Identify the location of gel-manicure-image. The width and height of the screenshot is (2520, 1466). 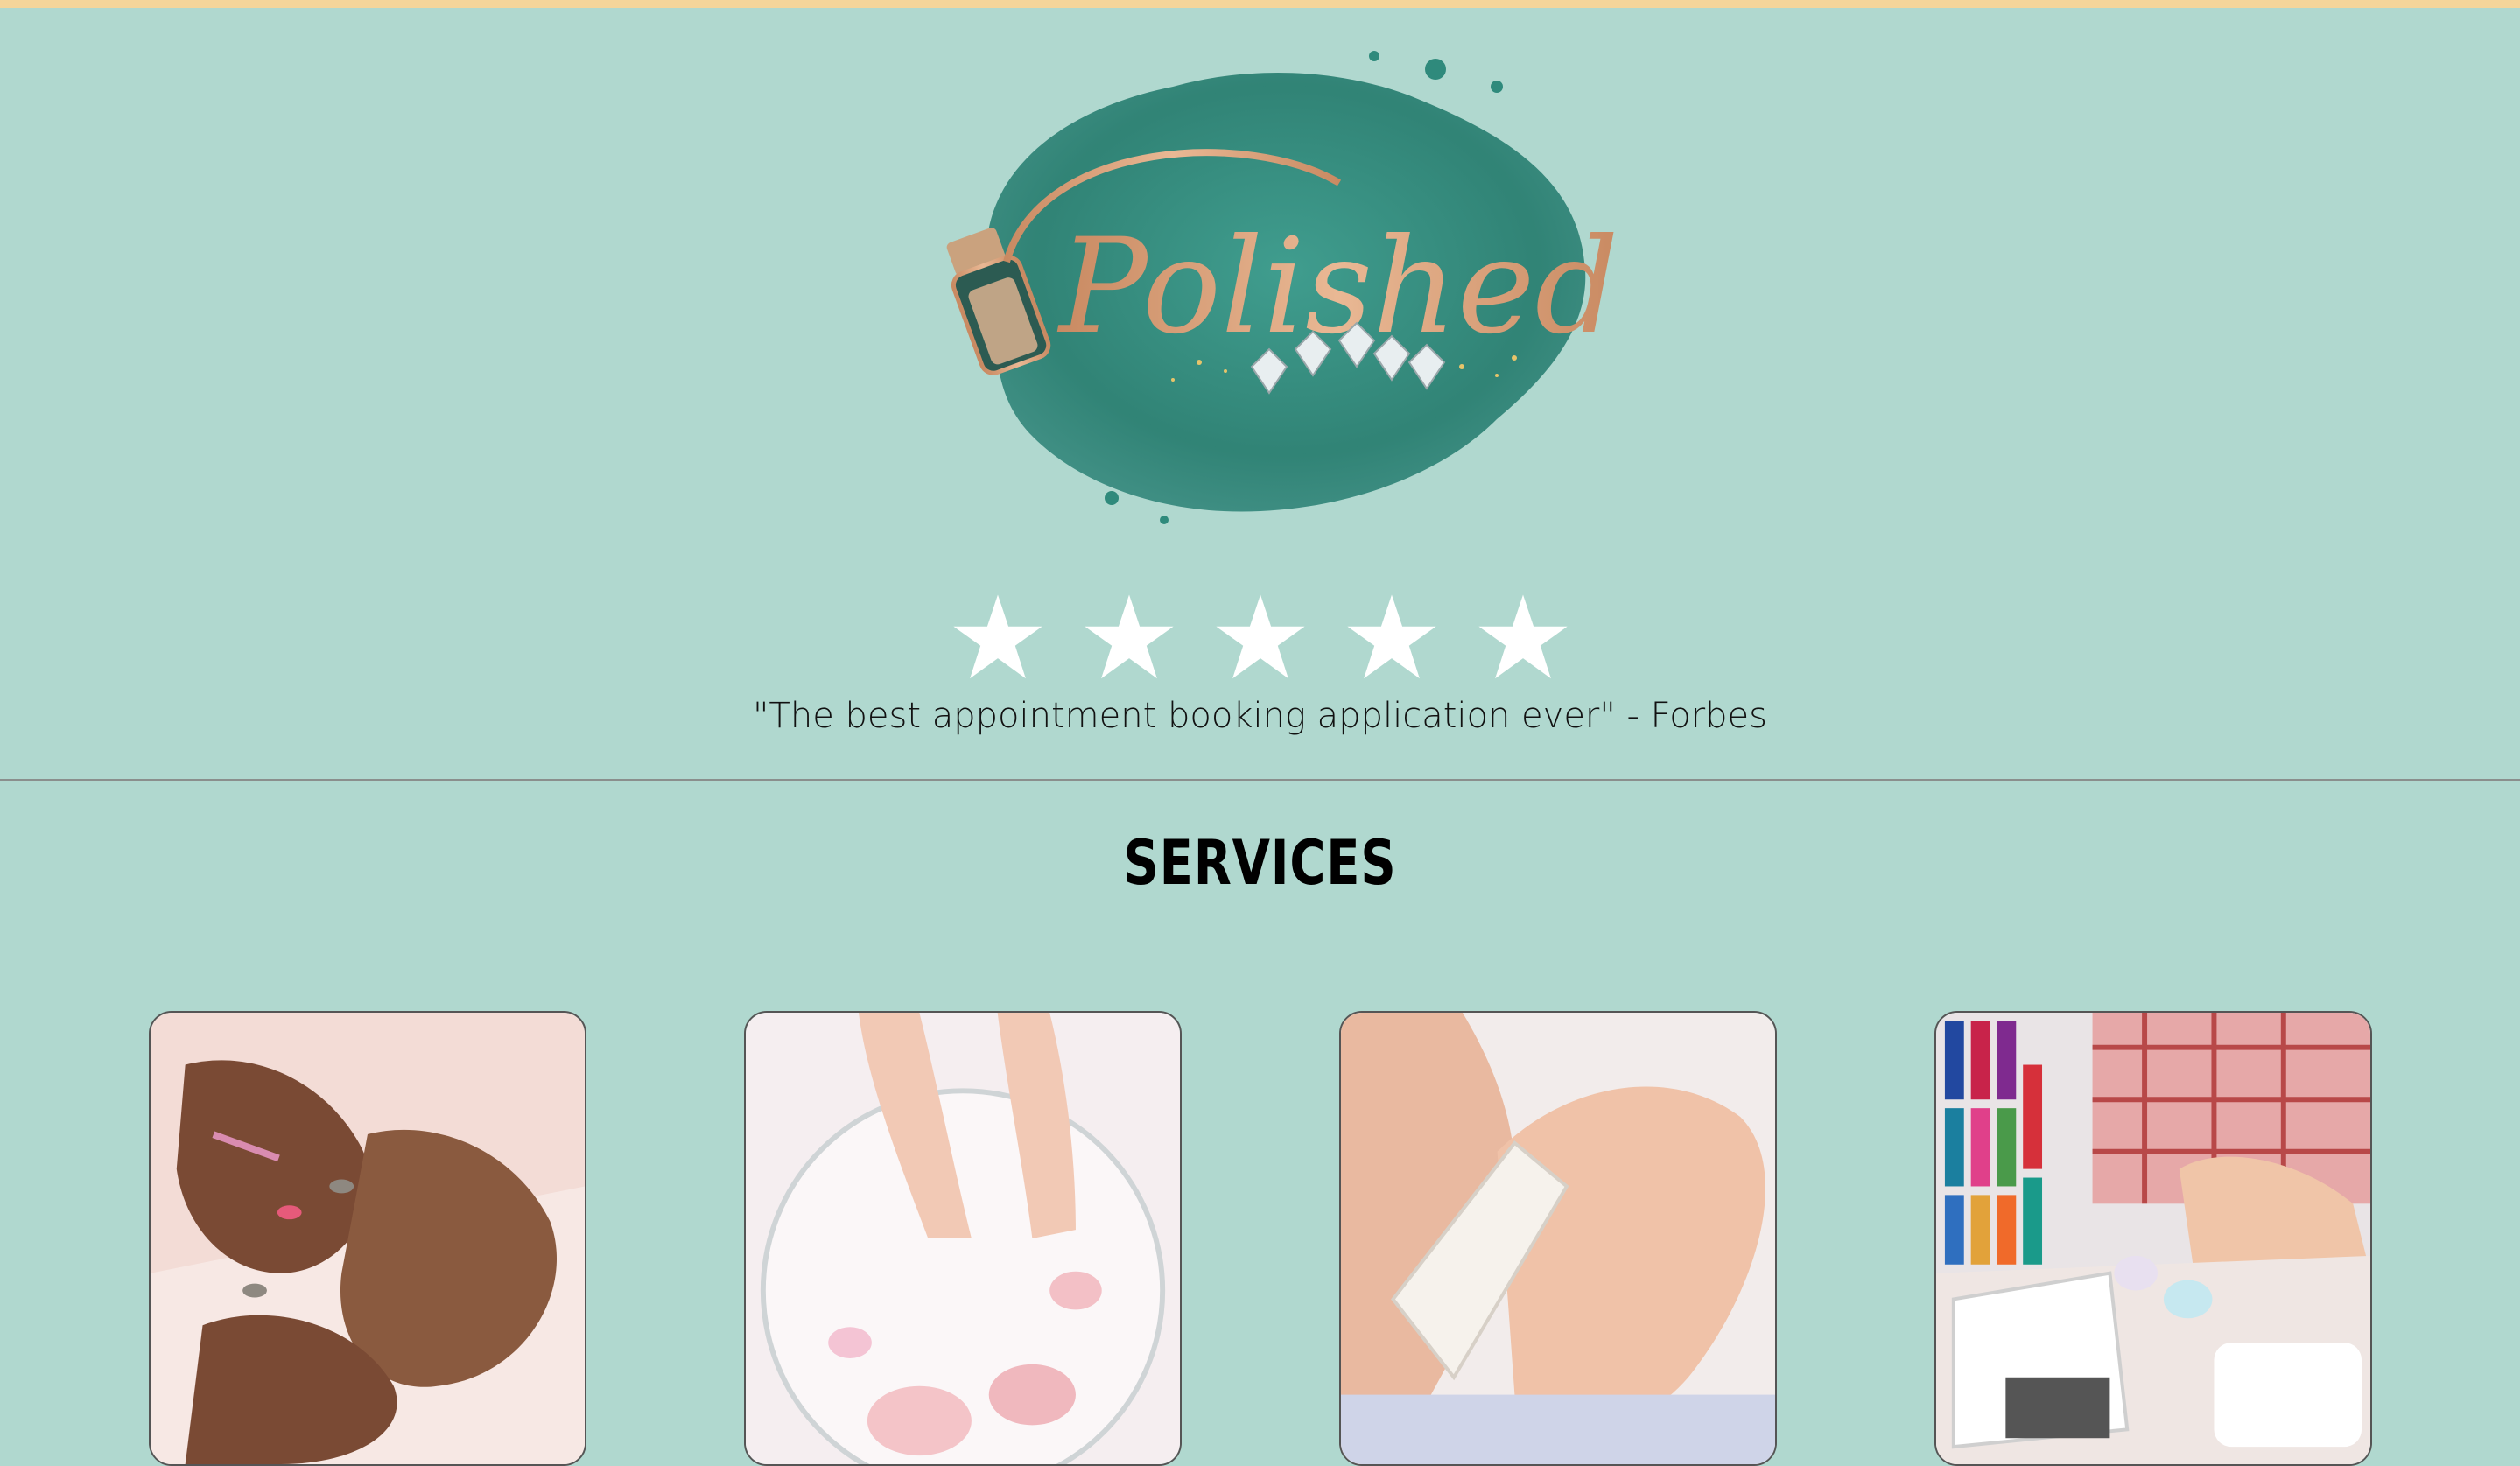
(2153, 1238).